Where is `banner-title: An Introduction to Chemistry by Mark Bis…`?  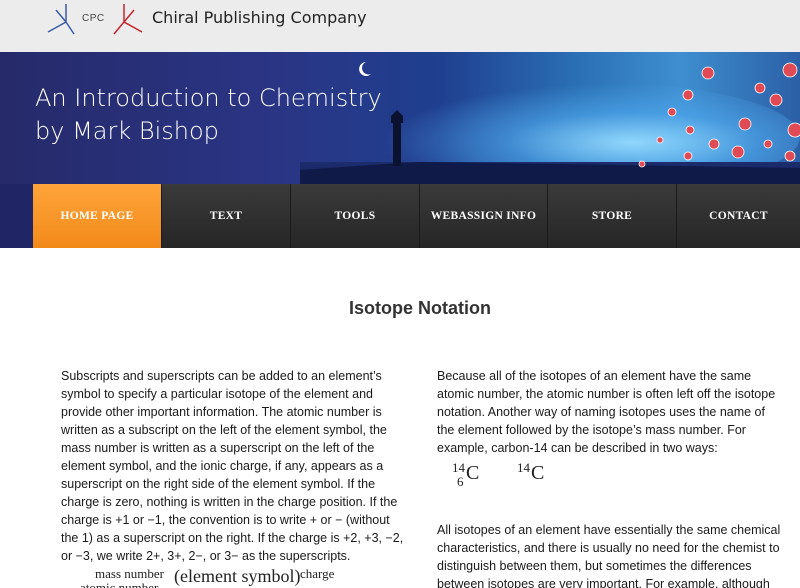 banner-title: An Introduction to Chemistry by Mark Bis… is located at coordinates (208, 115).